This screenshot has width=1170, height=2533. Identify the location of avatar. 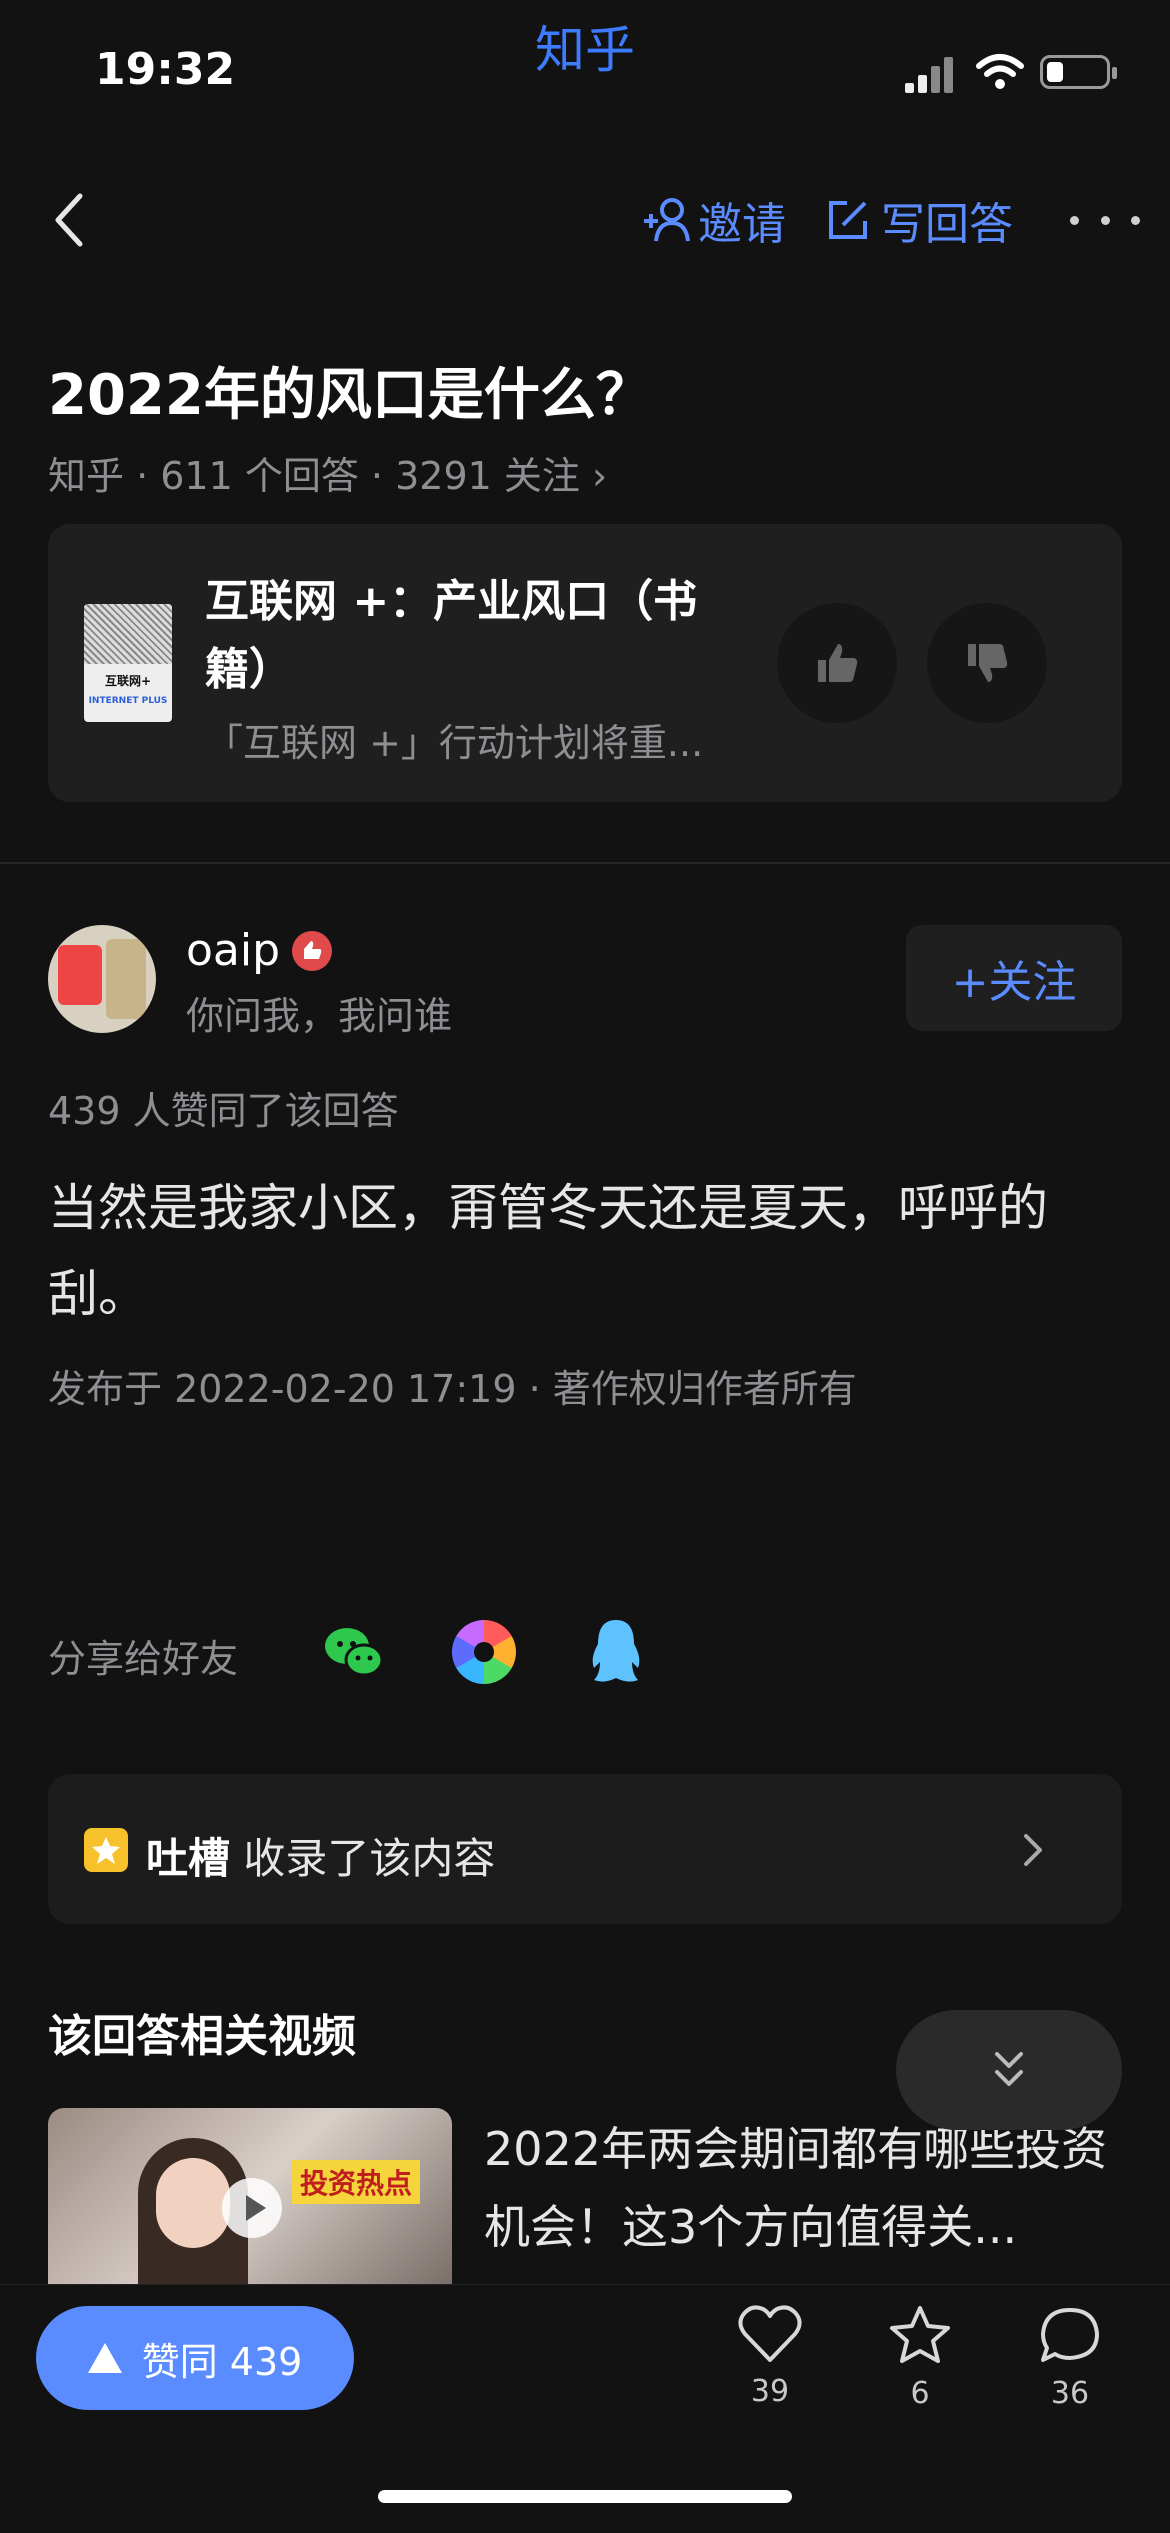
(102, 979).